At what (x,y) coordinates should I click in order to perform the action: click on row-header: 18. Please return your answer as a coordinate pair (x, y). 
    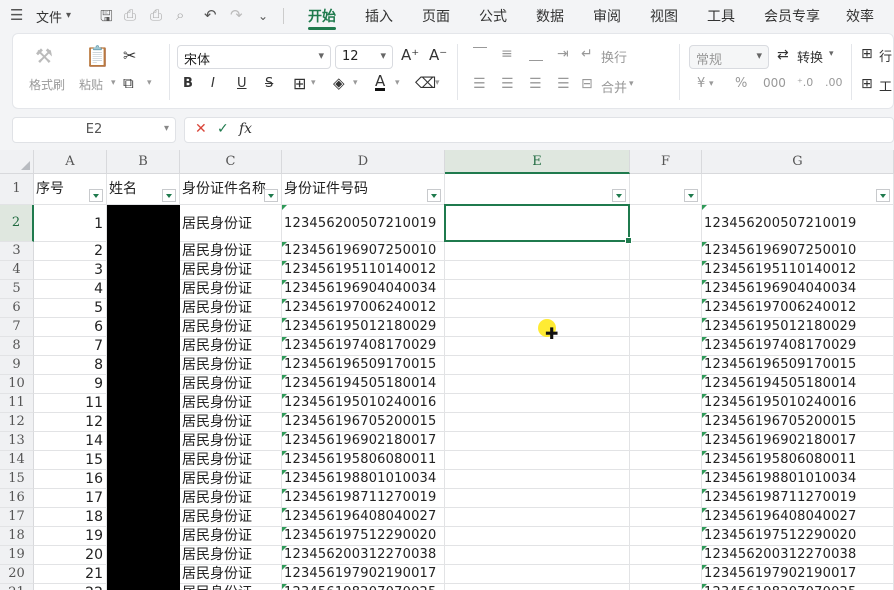
    Looking at the image, I should click on (17, 536).